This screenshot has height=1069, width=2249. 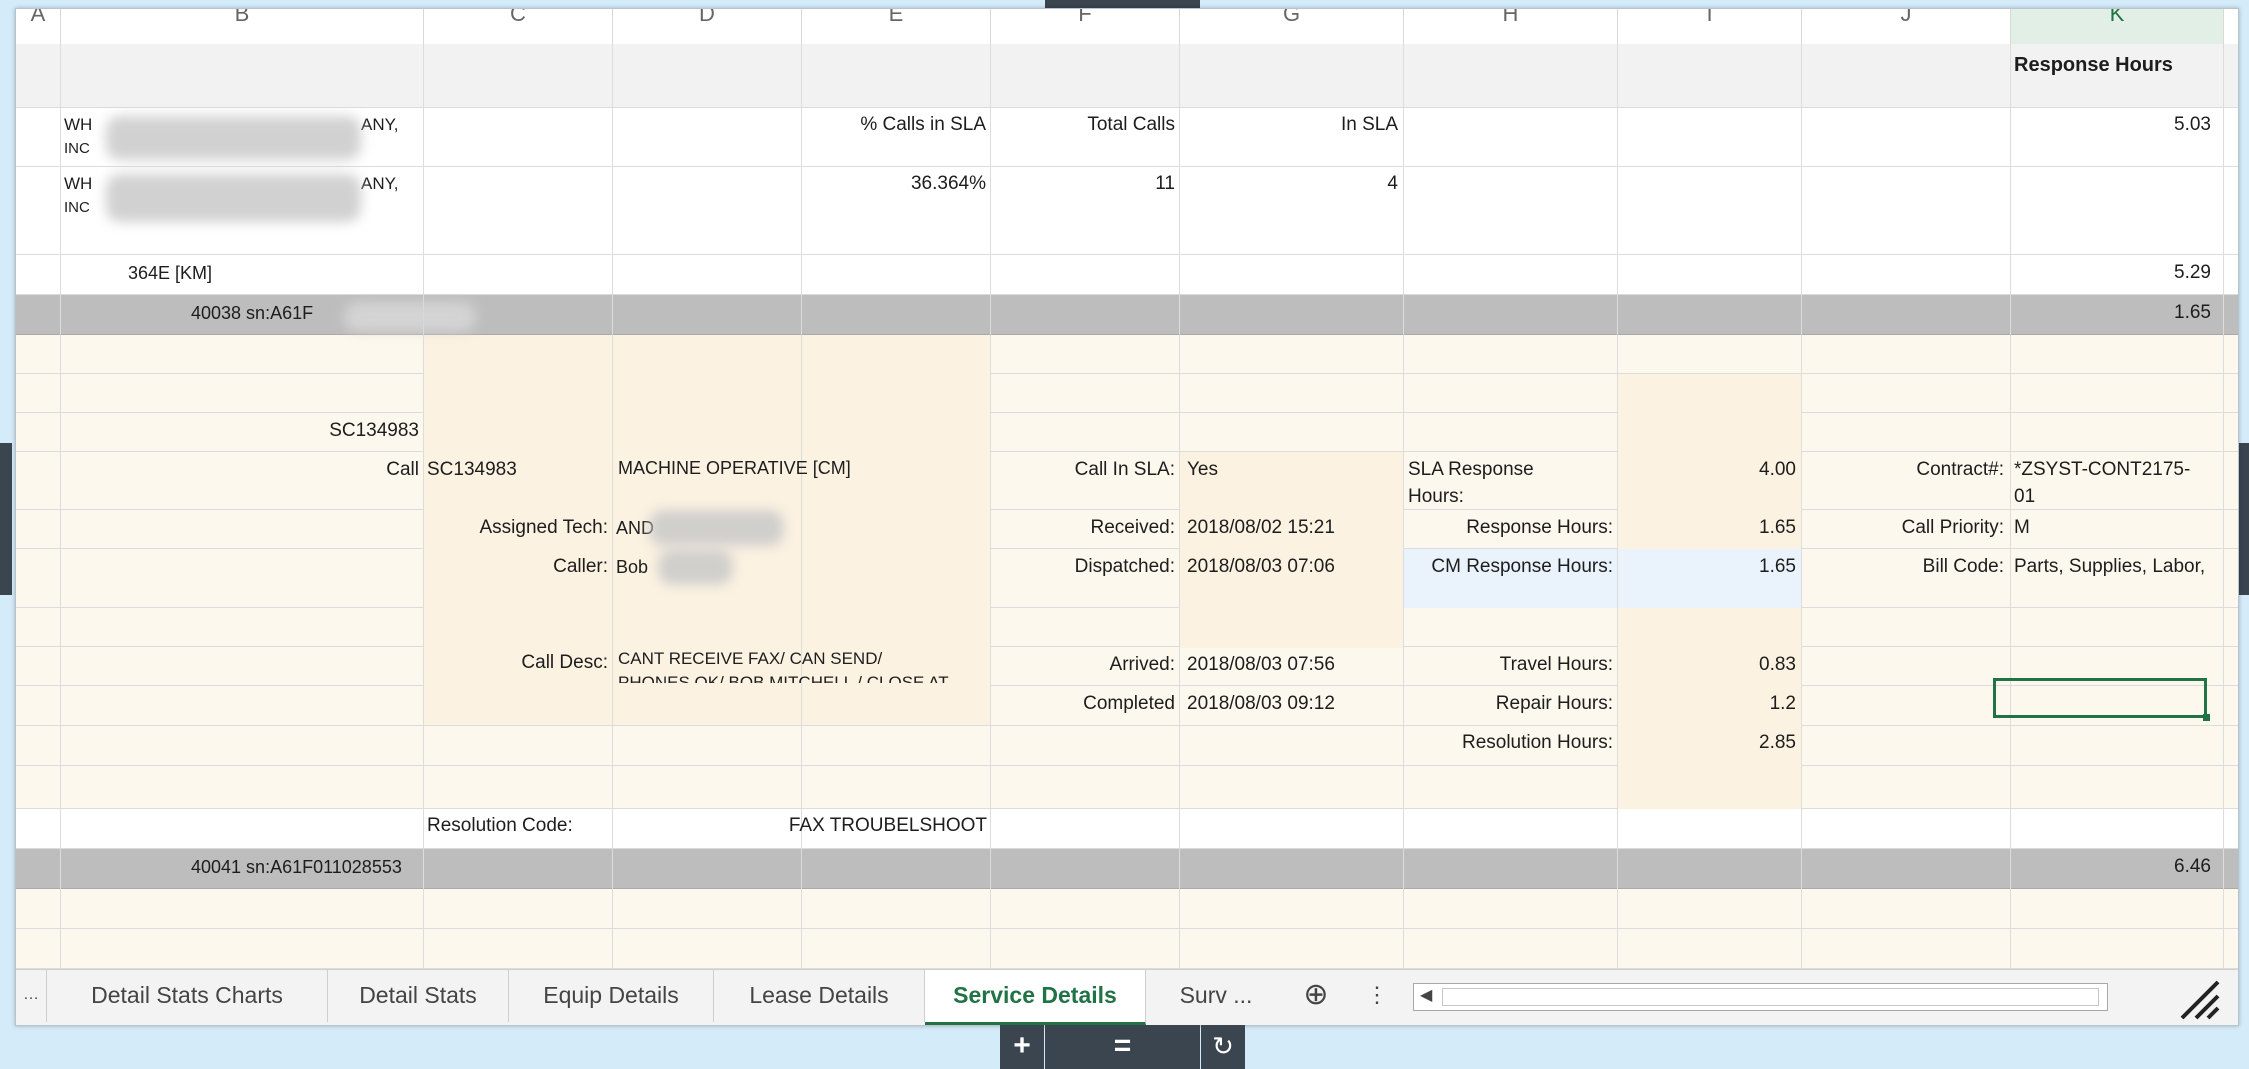 I want to click on travel-hours-value: 0.83, so click(x=1777, y=664).